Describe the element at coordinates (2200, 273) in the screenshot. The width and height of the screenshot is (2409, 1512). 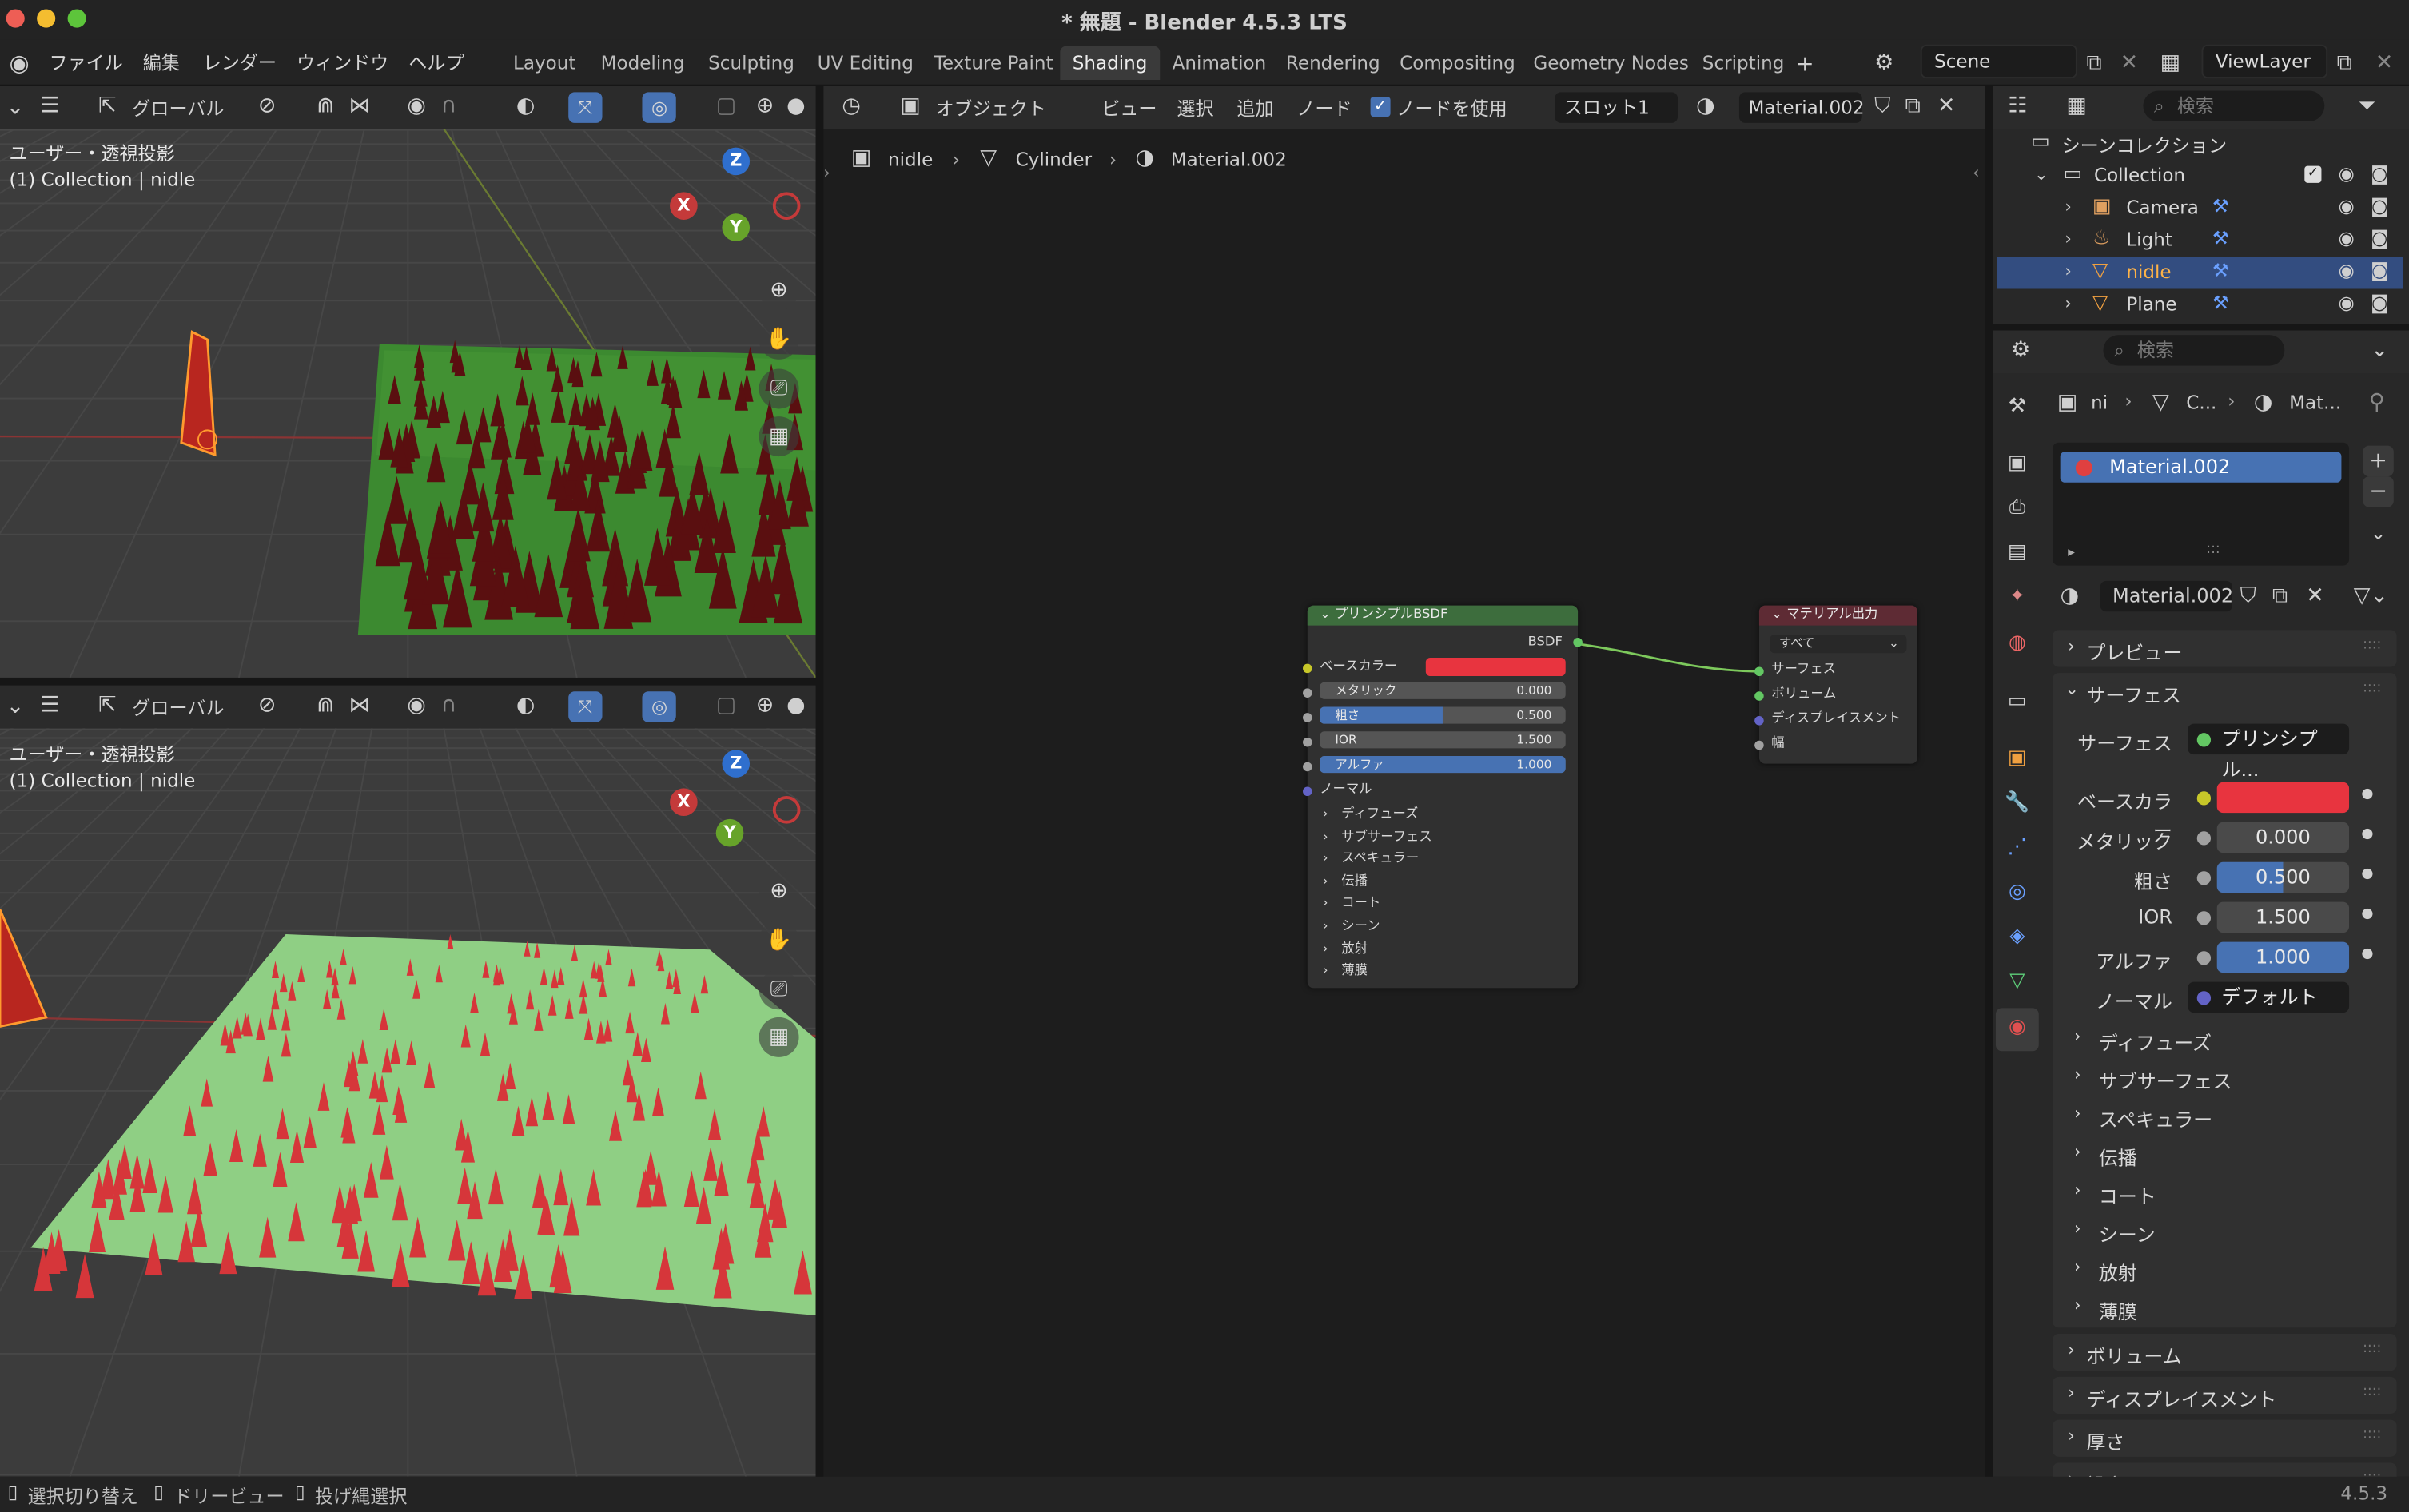
I see `outliner-item-nidle: › ▽ nidle ⚒ ◉ ◙` at that location.